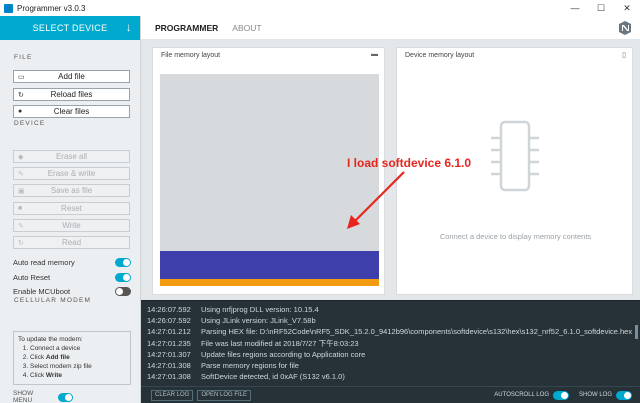  Describe the element at coordinates (172, 395) in the screenshot. I see `clear-log-button: CLEAR LOG` at that location.